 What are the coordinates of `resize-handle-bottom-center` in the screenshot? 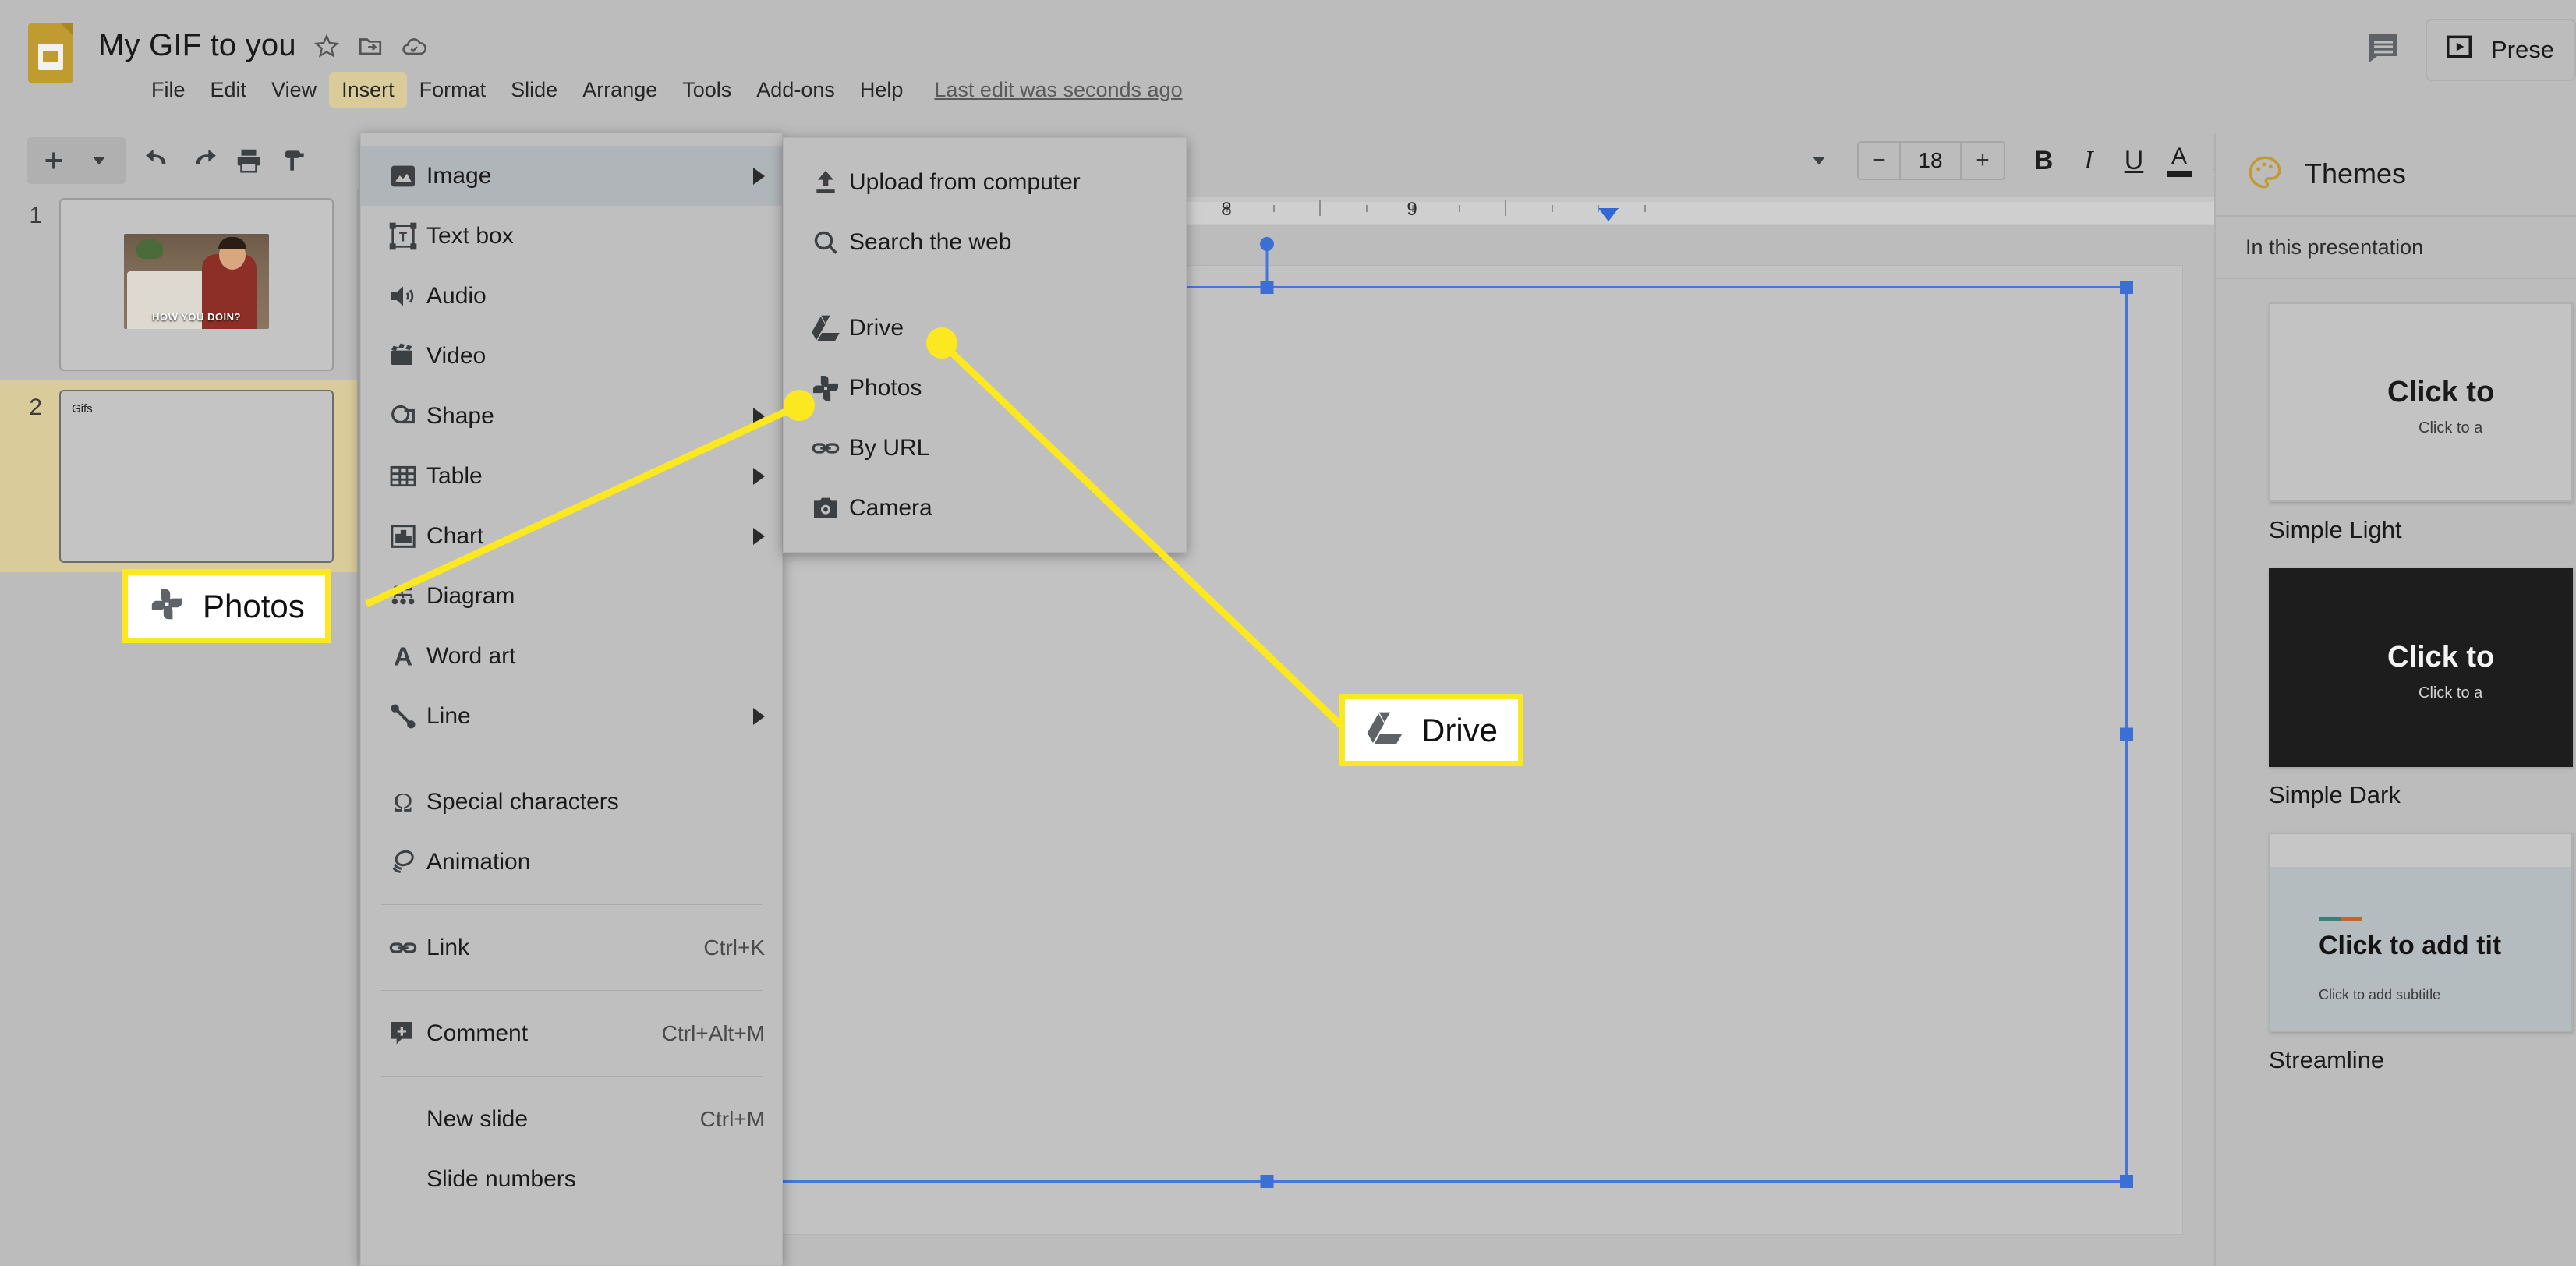 It's located at (1267, 1181).